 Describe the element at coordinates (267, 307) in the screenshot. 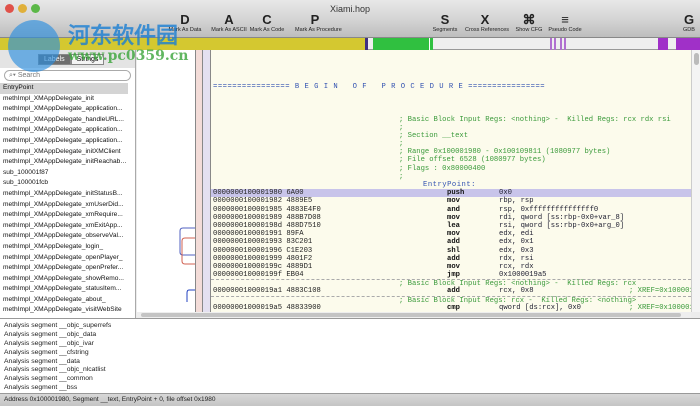

I see `instruction-address: 00000001000019a5 48833900` at that location.